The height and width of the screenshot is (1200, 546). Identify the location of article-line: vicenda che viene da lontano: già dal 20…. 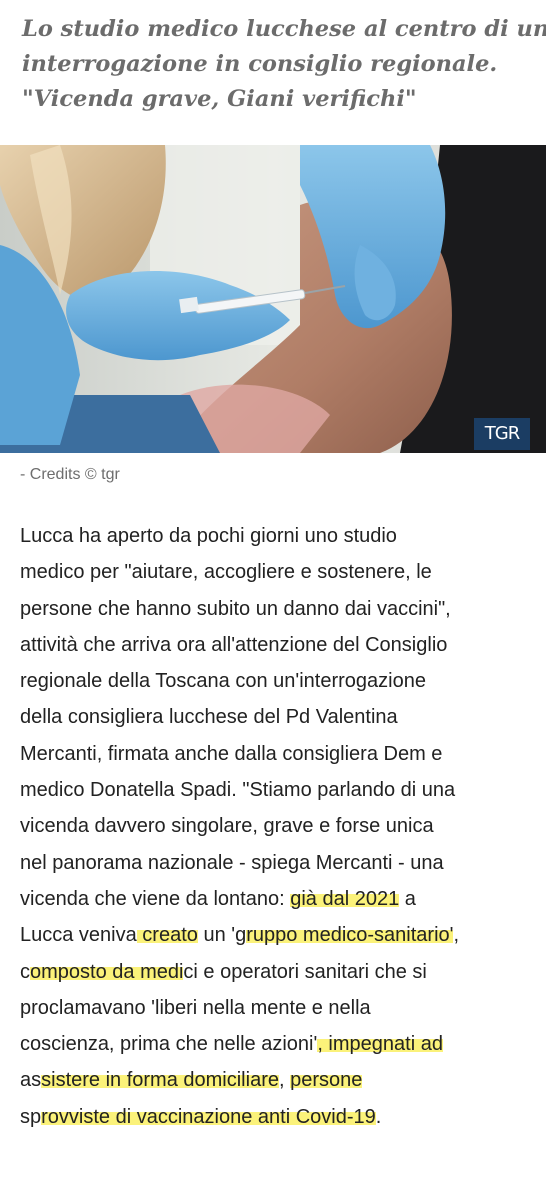
(280, 899).